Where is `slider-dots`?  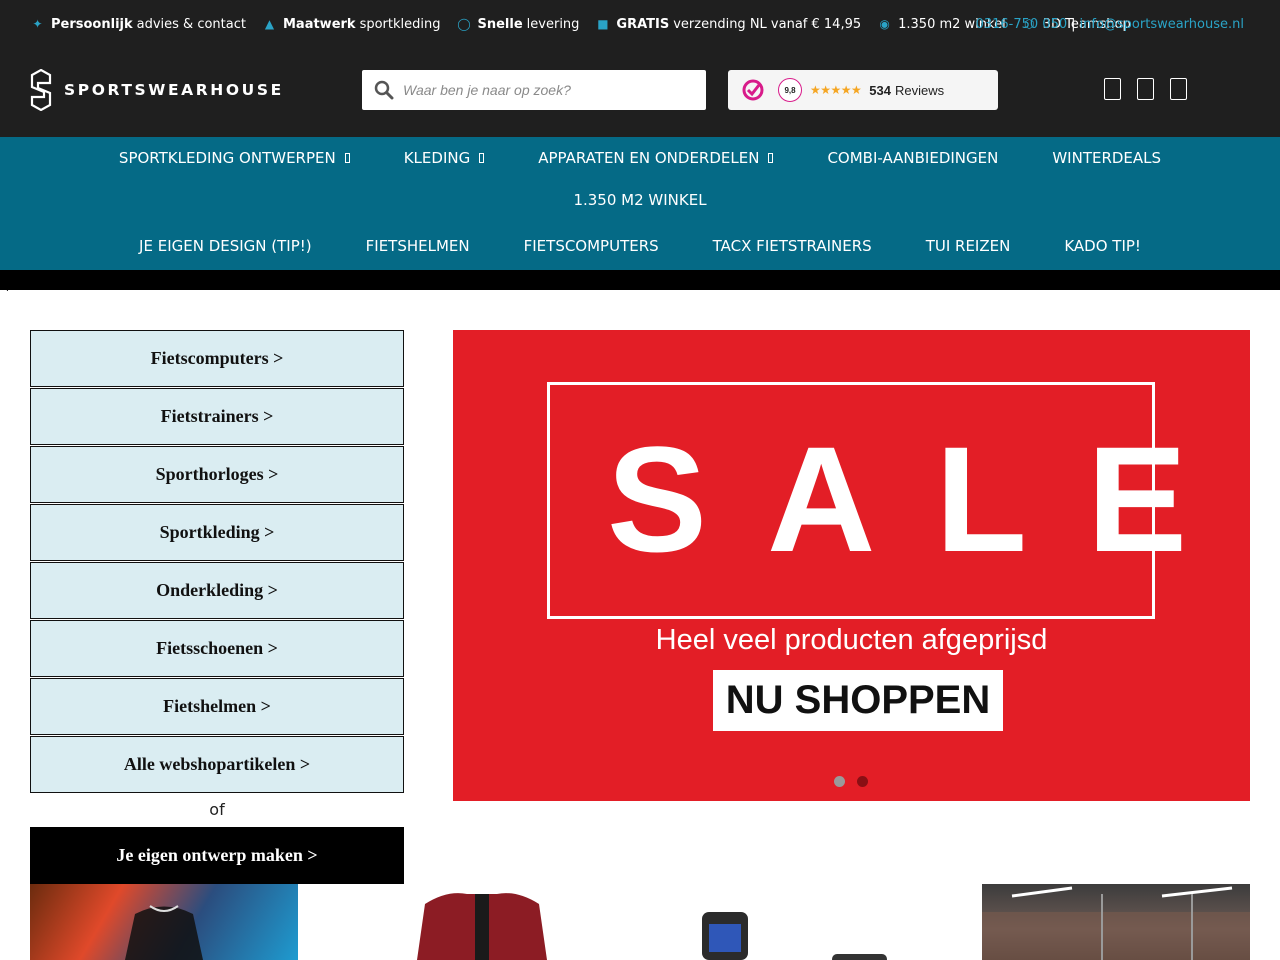
slider-dots is located at coordinates (857, 781).